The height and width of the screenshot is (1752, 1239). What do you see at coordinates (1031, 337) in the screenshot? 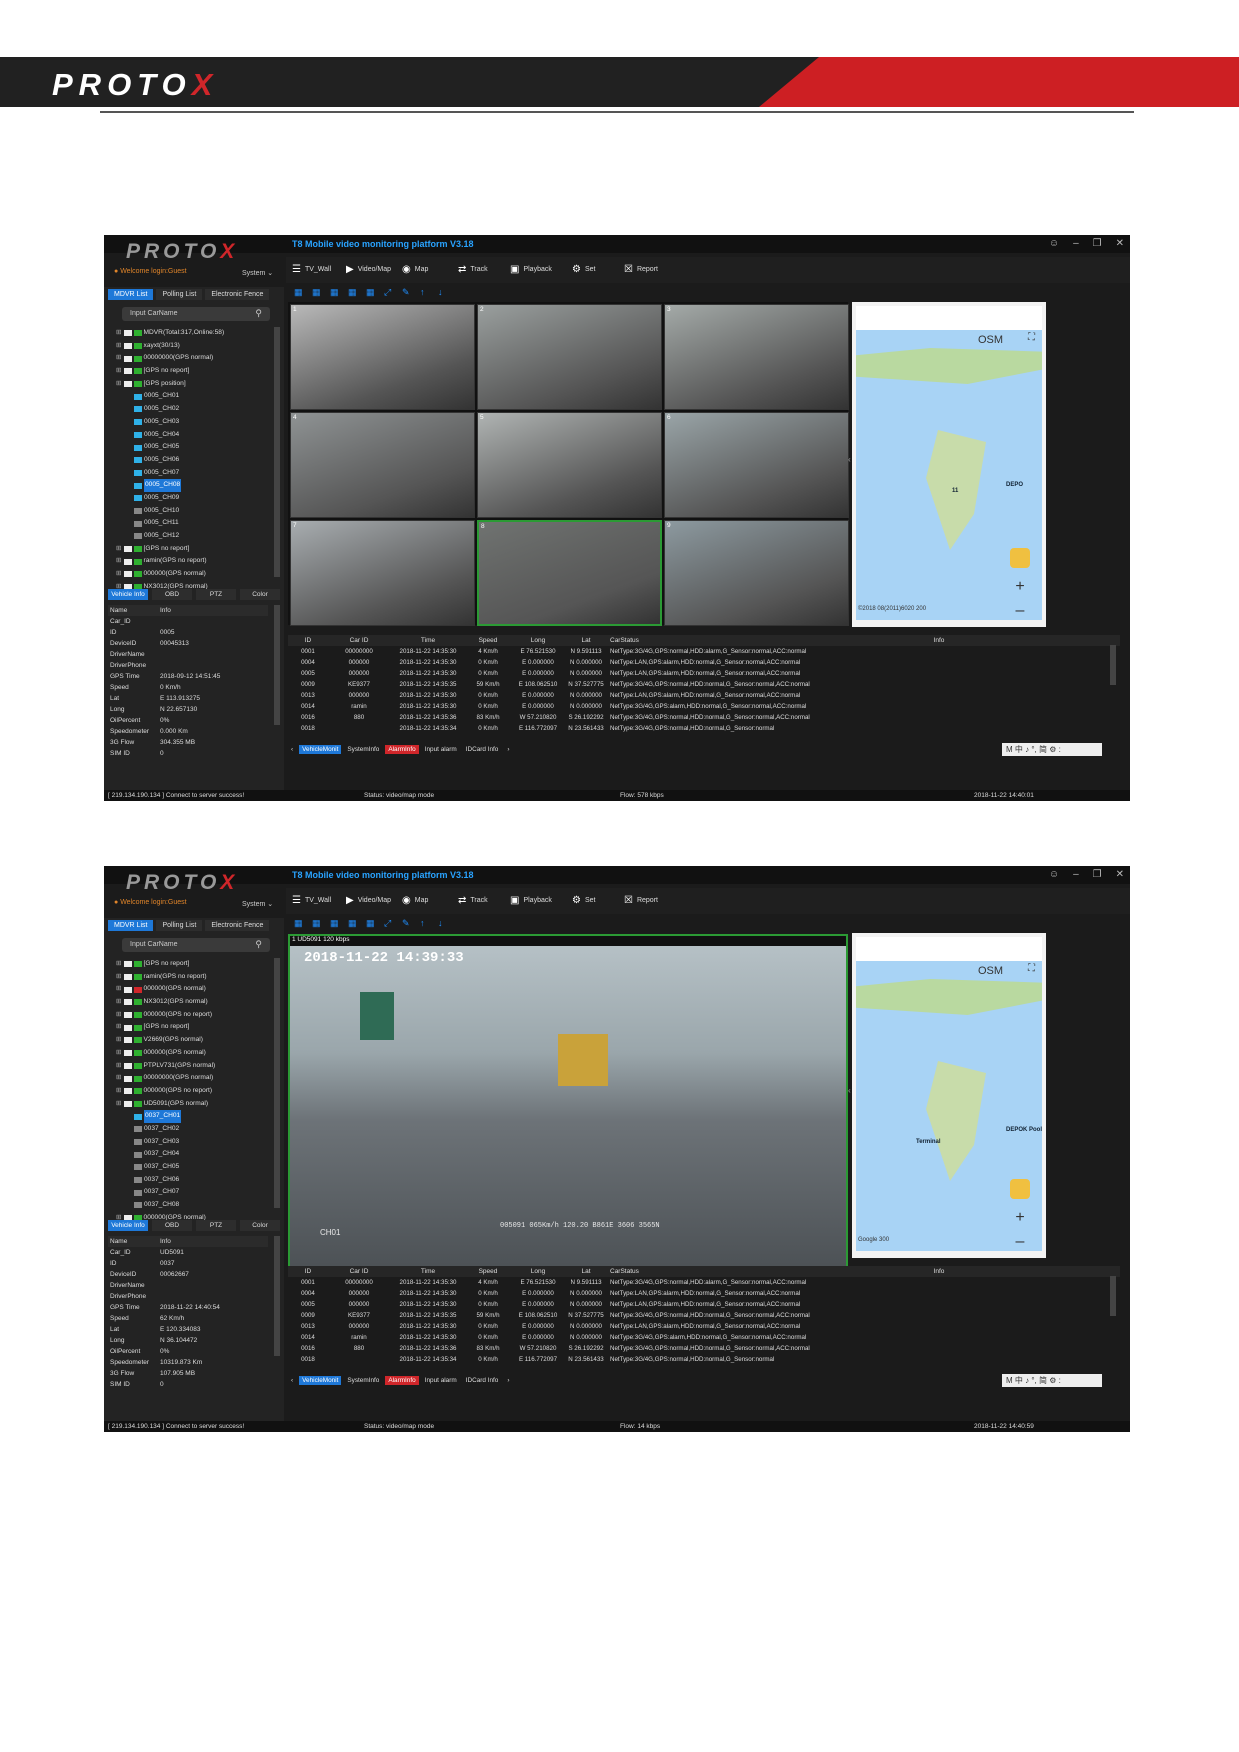
I see `fullscreen-icon: ⛶` at bounding box center [1031, 337].